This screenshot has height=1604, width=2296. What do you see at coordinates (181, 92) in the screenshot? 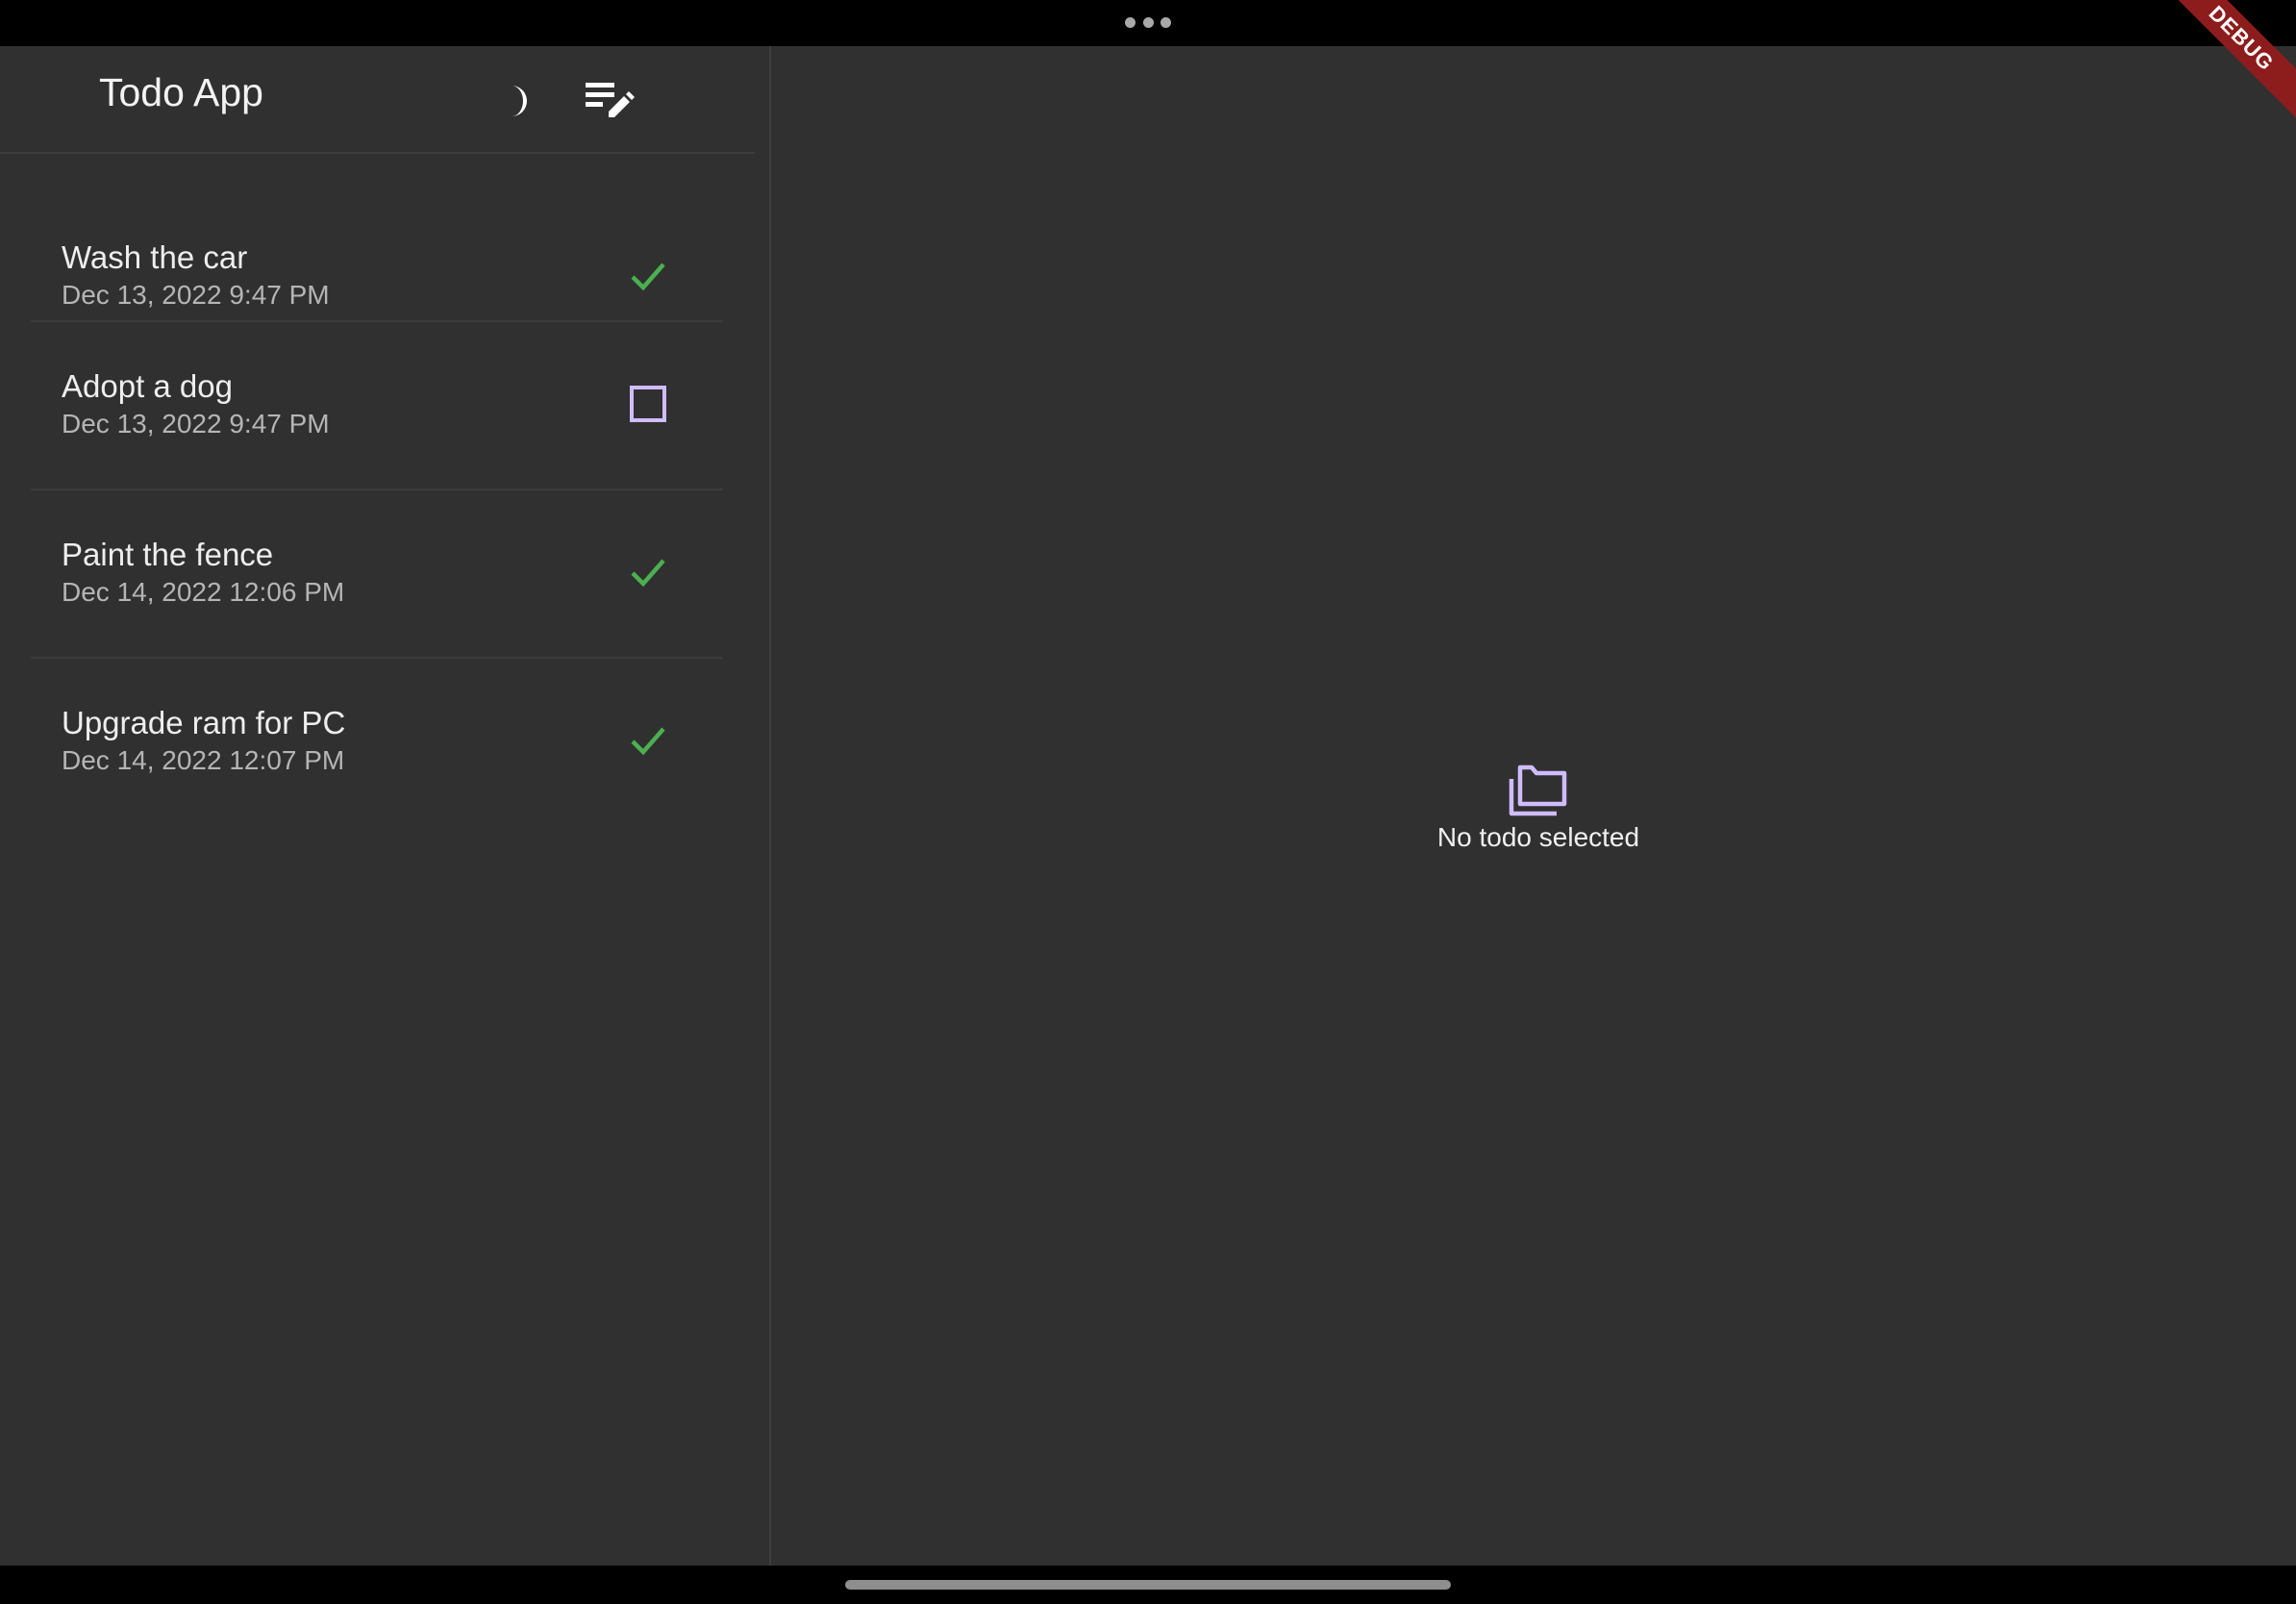
I see `app-title: Todo App` at bounding box center [181, 92].